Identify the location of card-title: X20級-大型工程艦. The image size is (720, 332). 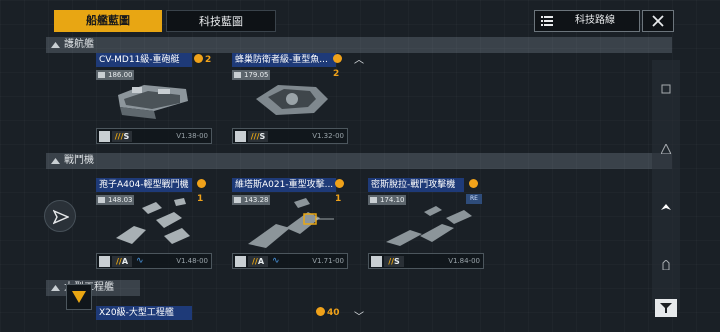
(144, 313).